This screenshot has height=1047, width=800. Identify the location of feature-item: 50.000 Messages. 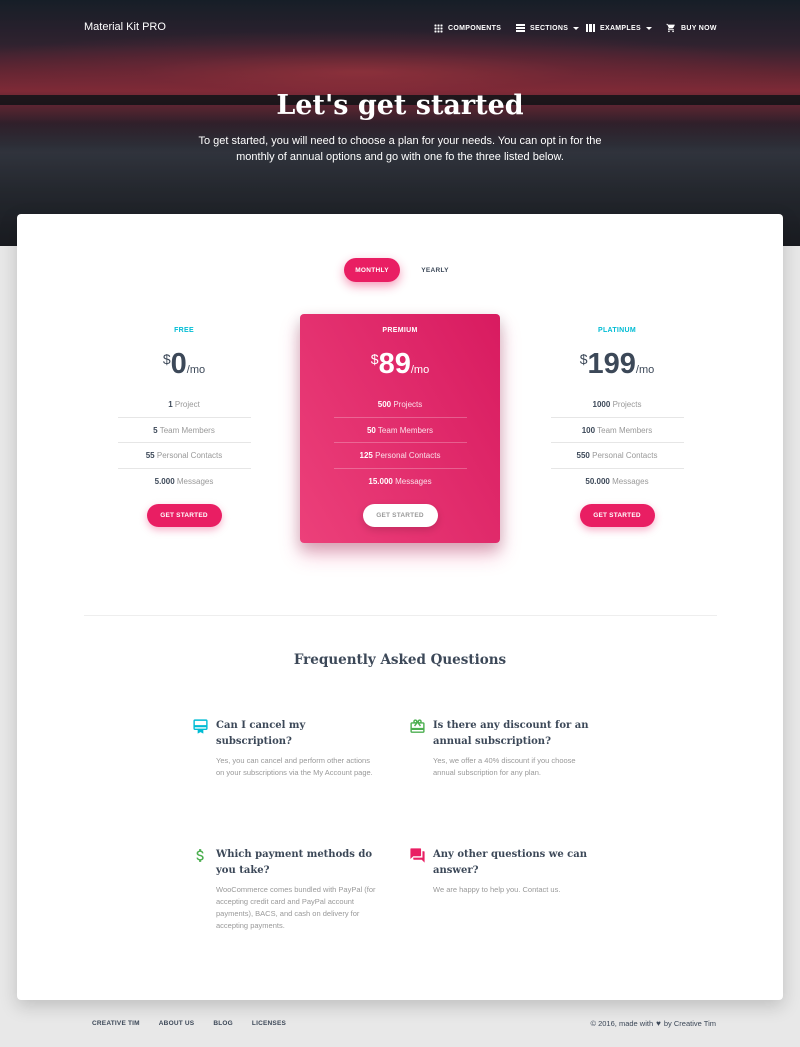
(617, 481).